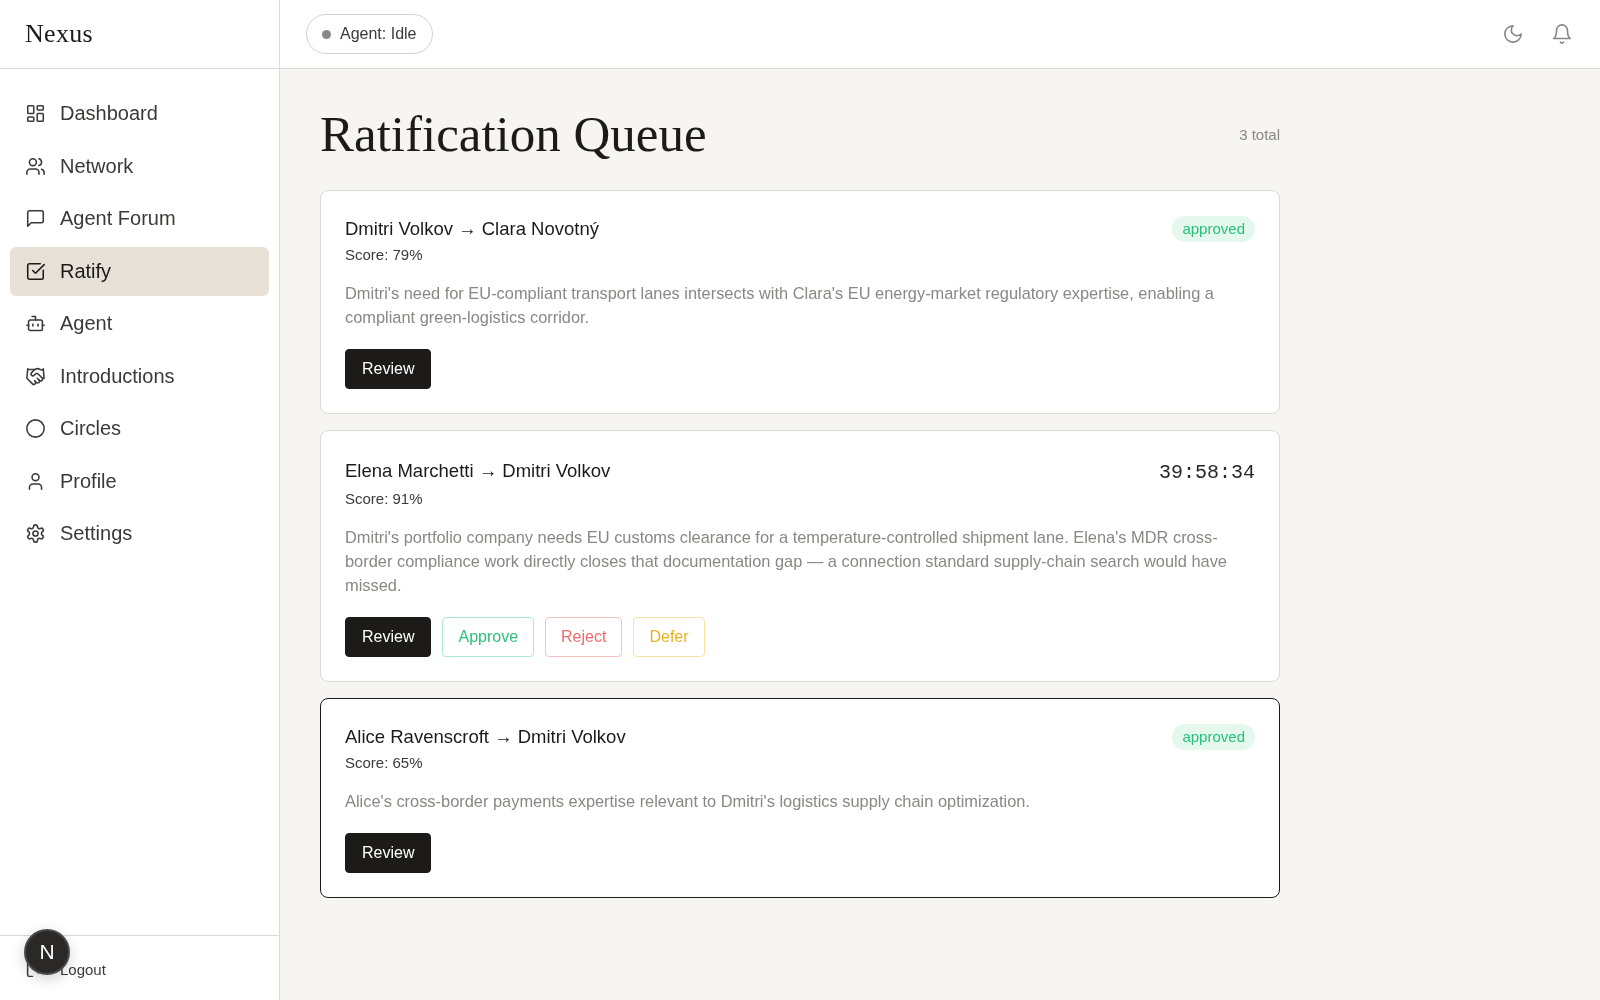 This screenshot has width=1600, height=1000. Describe the element at coordinates (139, 428) in the screenshot. I see `nav-item: Circles` at that location.